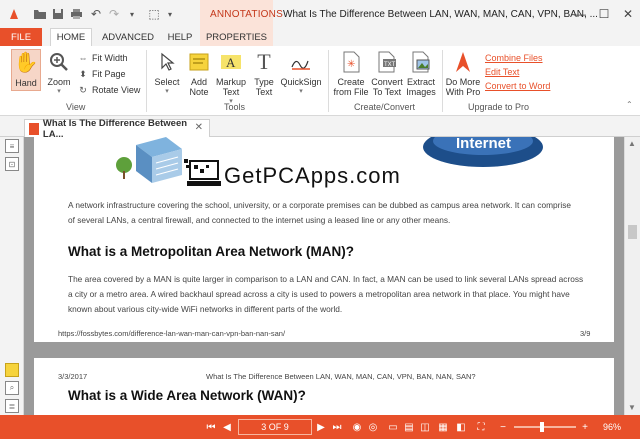 This screenshot has width=640, height=439. Describe the element at coordinates (116, 90) in the screenshot. I see `rotate-view-label: Rotate View` at that location.